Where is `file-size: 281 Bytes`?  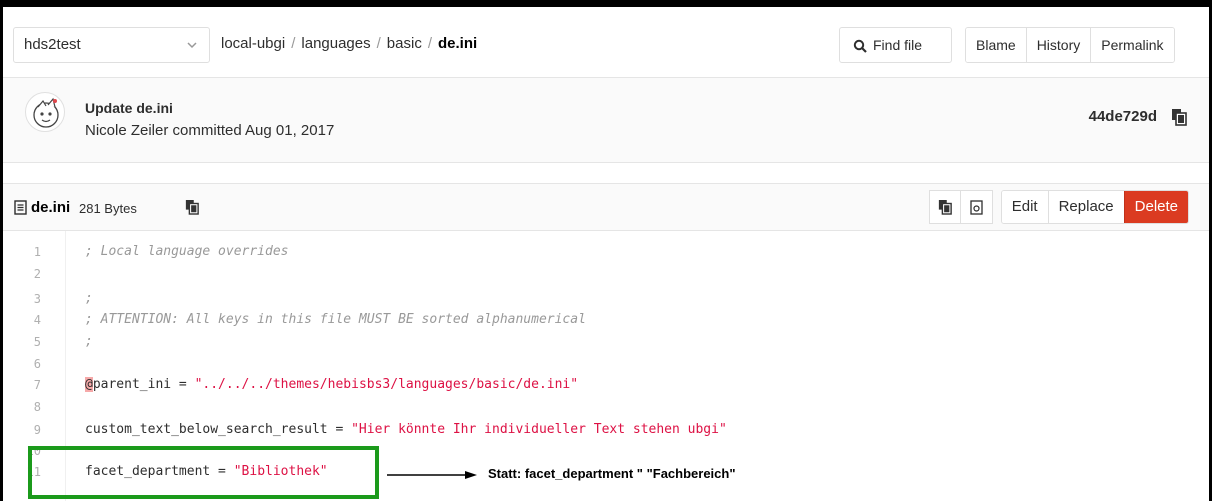 file-size: 281 Bytes is located at coordinates (108, 208).